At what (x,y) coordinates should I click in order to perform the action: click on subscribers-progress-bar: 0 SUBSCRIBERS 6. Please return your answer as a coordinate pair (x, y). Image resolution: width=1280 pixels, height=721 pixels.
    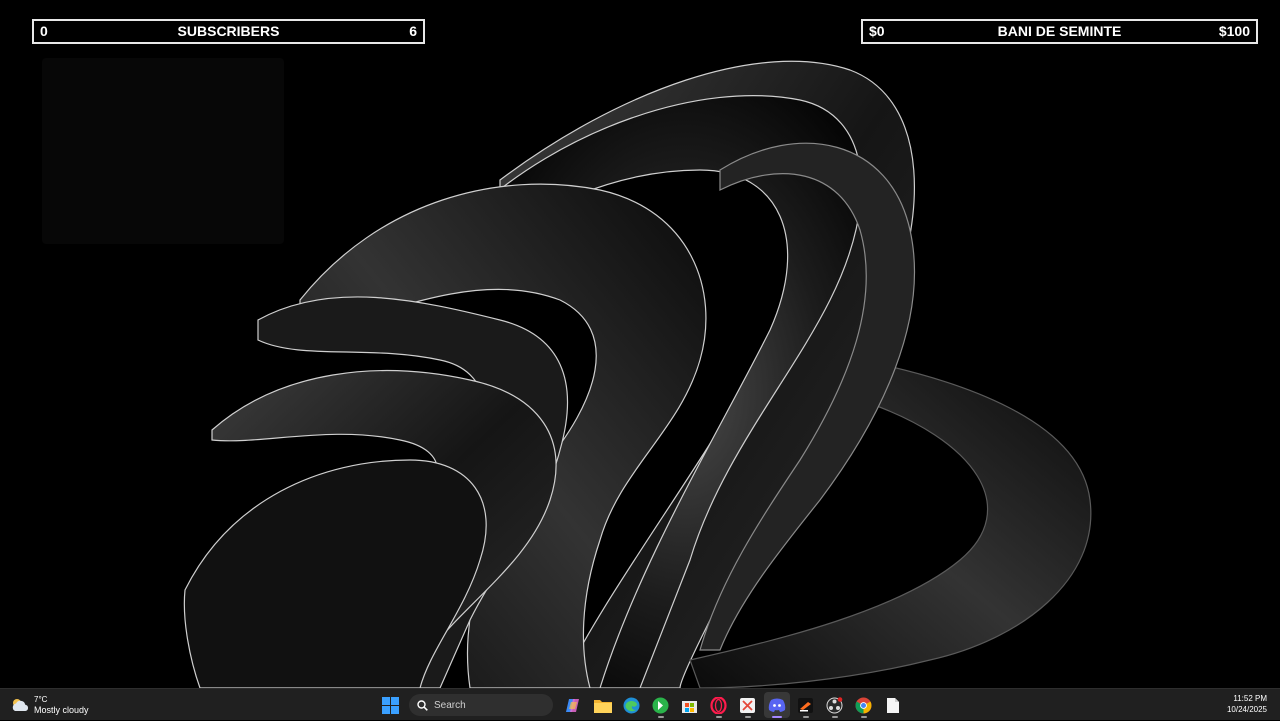
    Looking at the image, I should click on (228, 31).